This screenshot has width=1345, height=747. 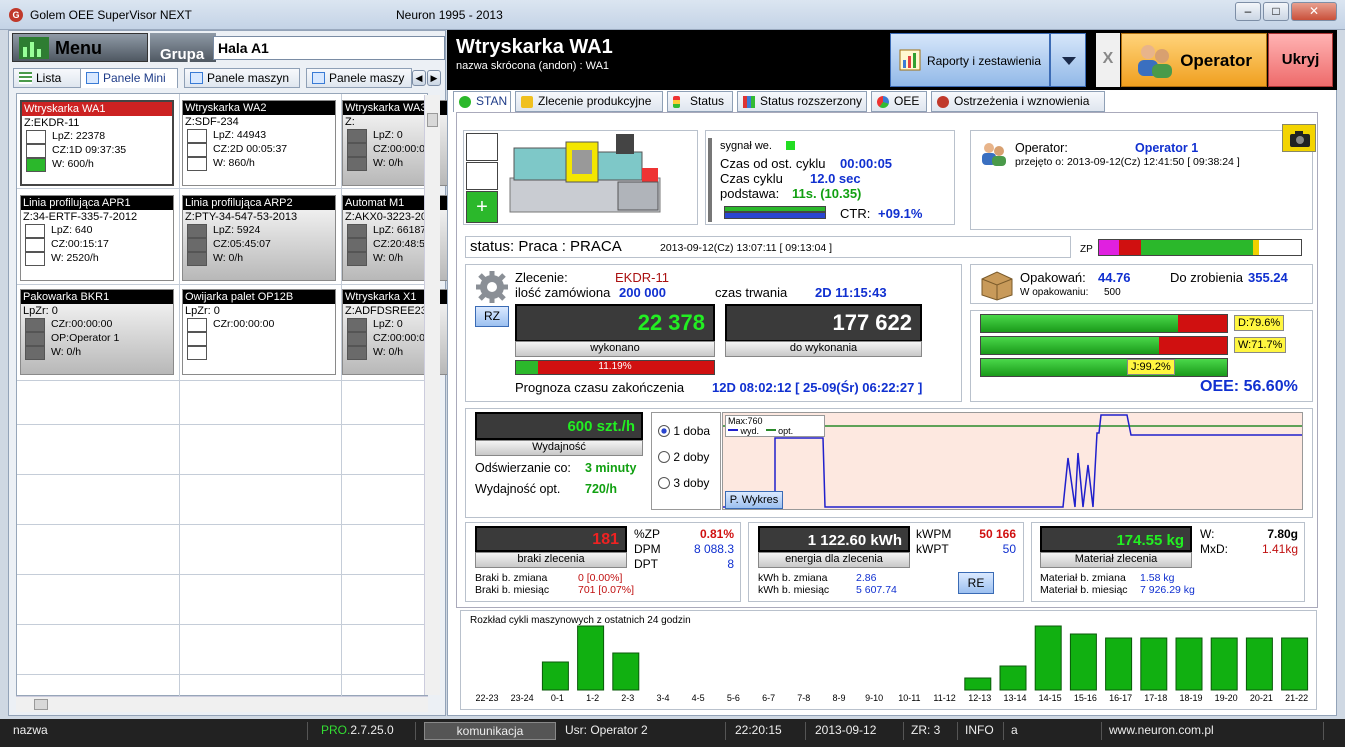 What do you see at coordinates (601, 489) in the screenshot?
I see `opt-perf-value: 720/h` at bounding box center [601, 489].